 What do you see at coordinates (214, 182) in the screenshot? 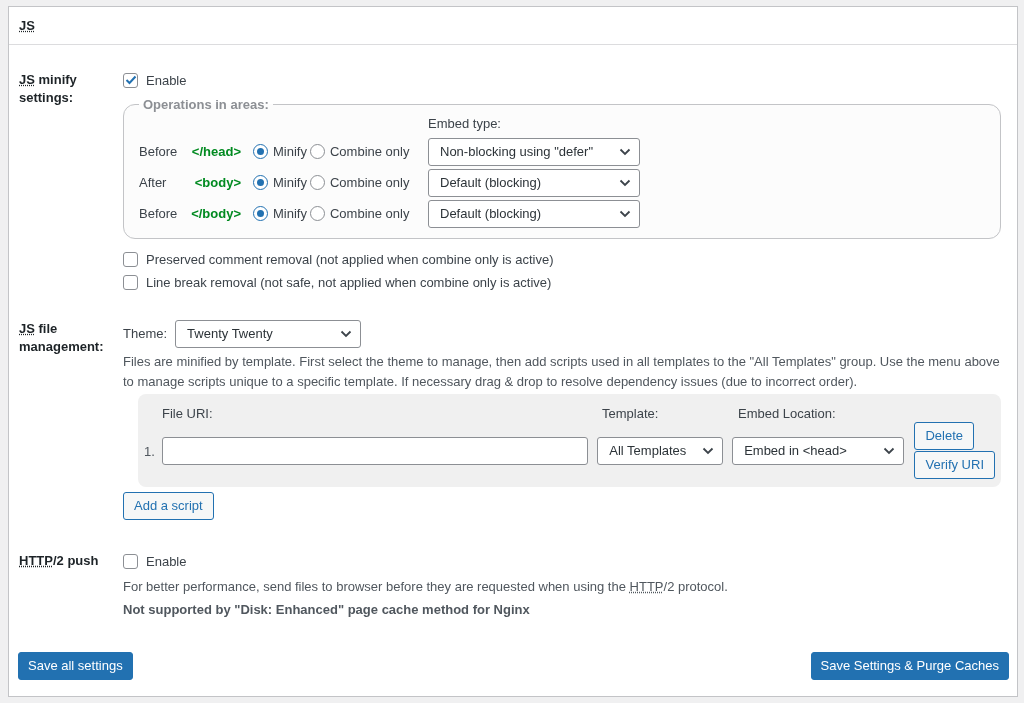
I see `html-tag: <body>` at bounding box center [214, 182].